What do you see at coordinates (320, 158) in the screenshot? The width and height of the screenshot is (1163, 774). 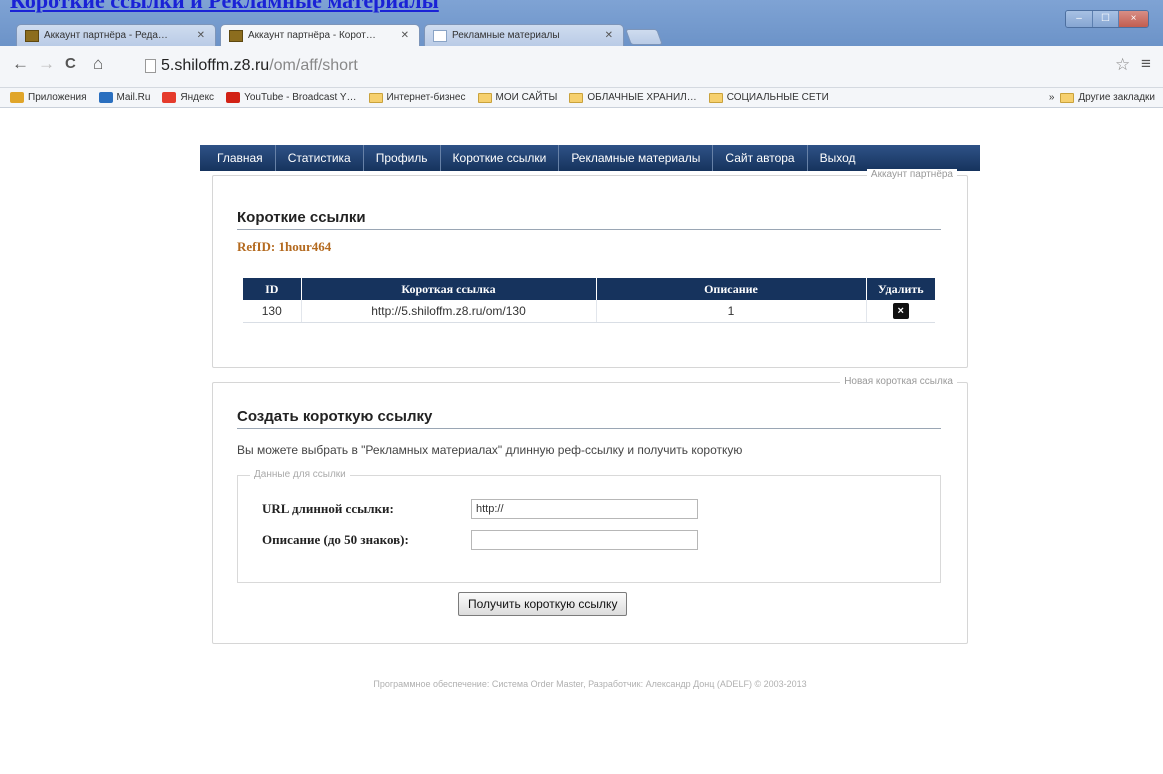 I see `nav-statistics: Статистика` at bounding box center [320, 158].